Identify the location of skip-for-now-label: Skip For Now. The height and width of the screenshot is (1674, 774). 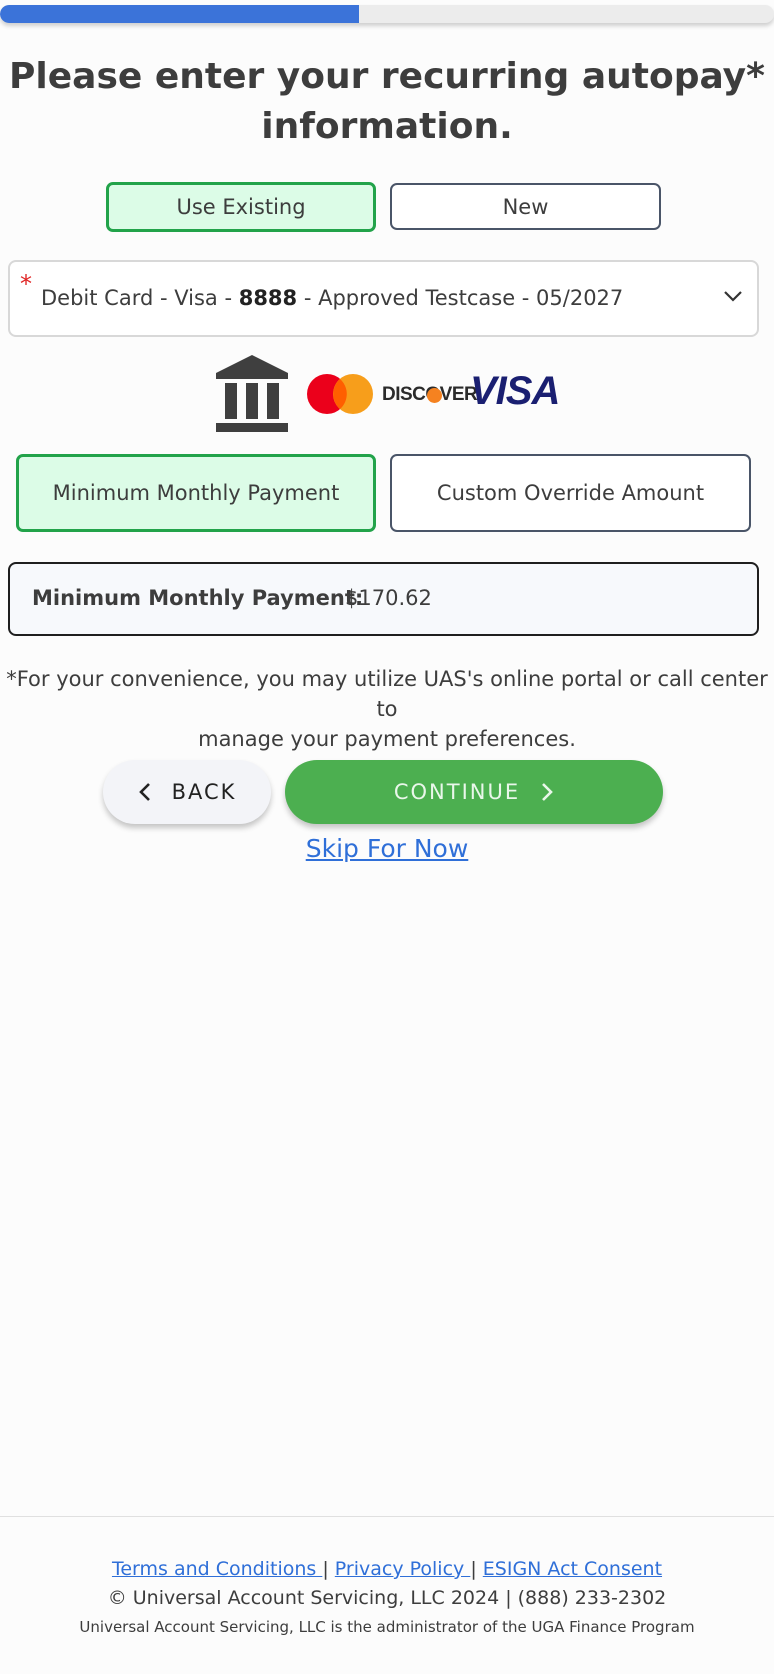
(387, 848).